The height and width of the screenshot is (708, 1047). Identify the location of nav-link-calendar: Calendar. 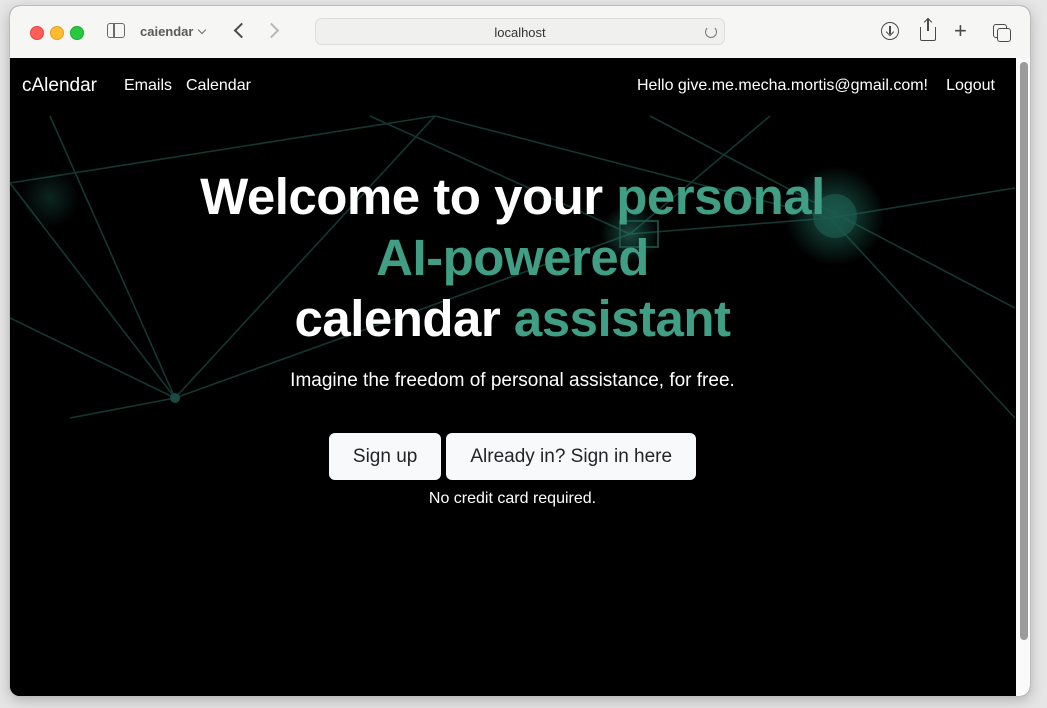
(218, 86).